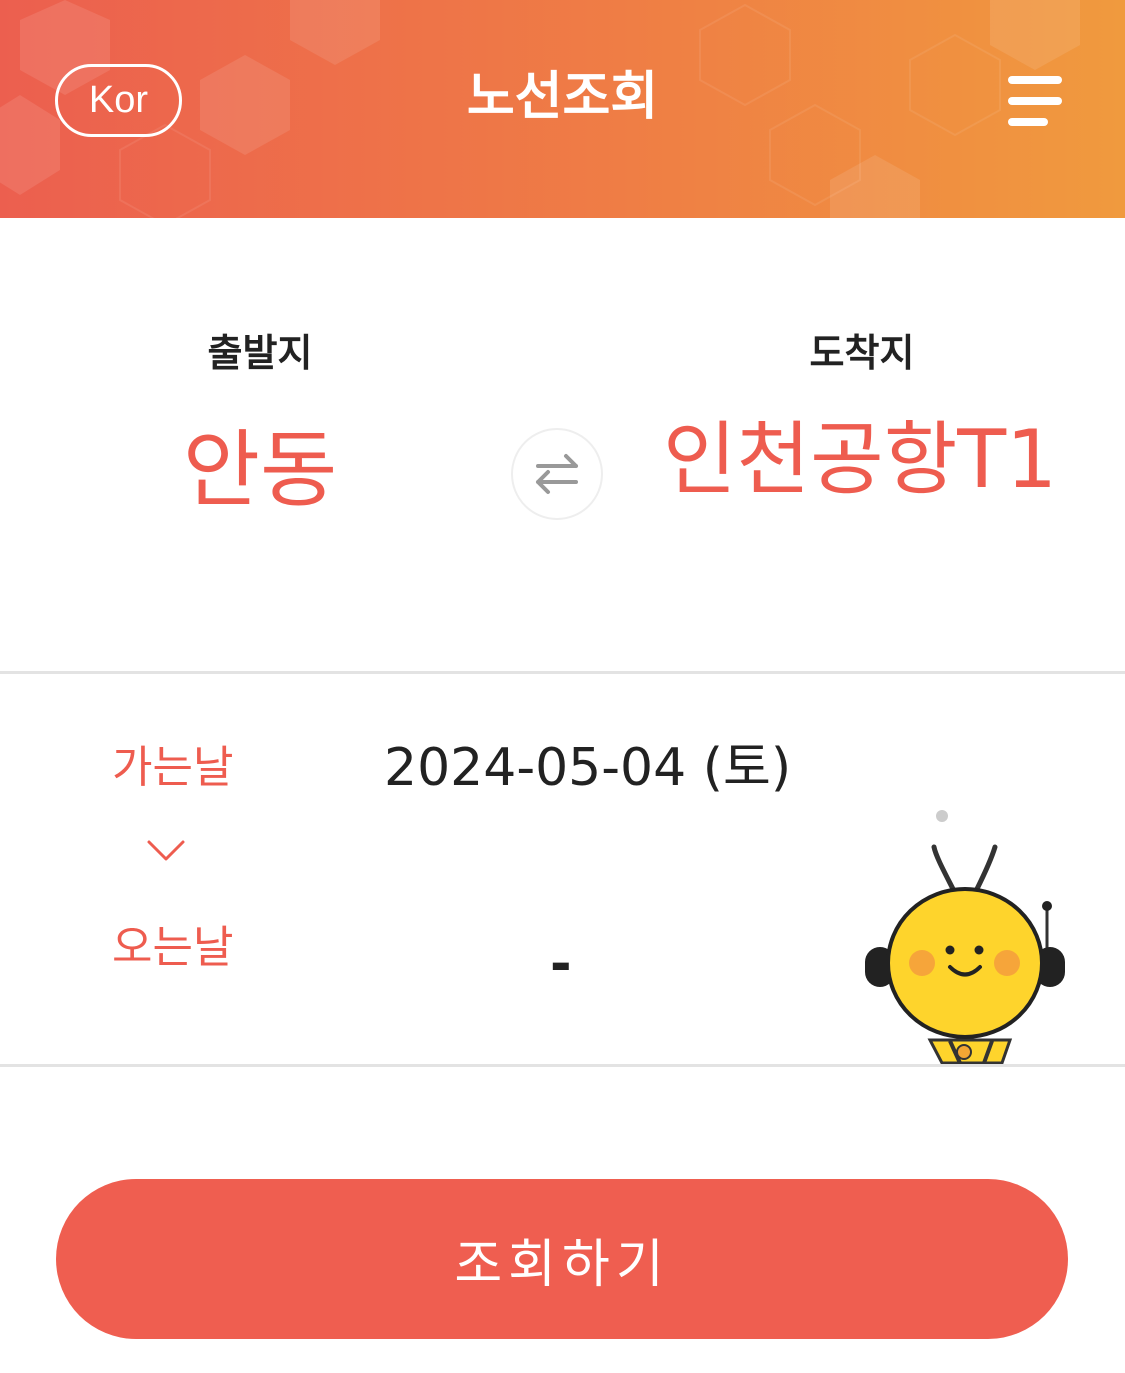 This screenshot has width=1125, height=1373. Describe the element at coordinates (965, 937) in the screenshot. I see `bee-mascot-icon` at that location.